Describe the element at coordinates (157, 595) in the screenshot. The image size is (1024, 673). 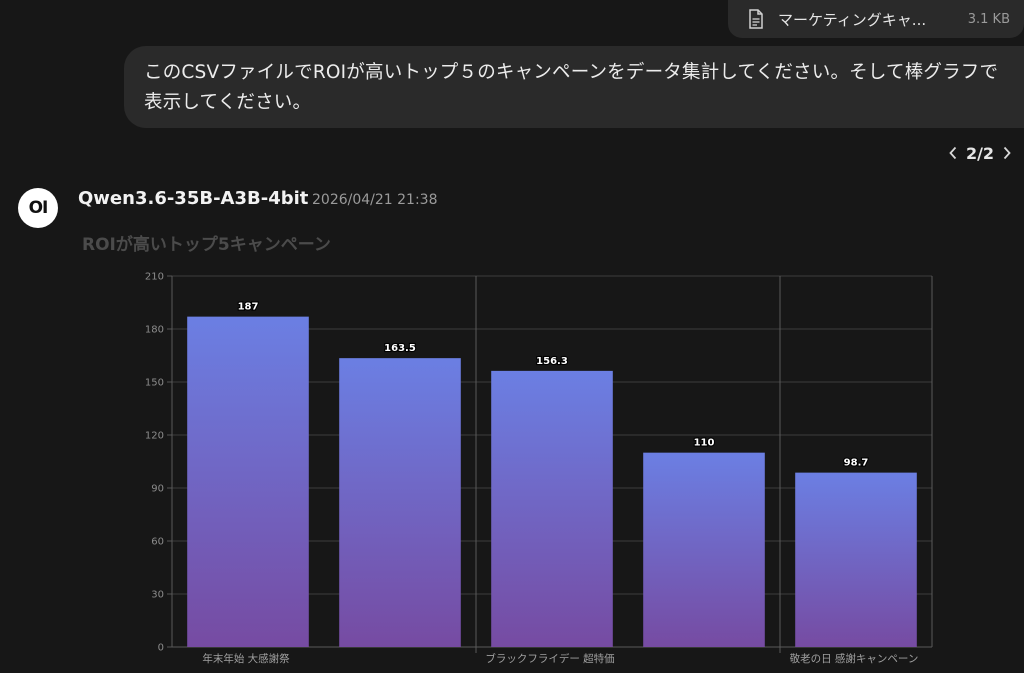
I see `y-tick-label: 30` at that location.